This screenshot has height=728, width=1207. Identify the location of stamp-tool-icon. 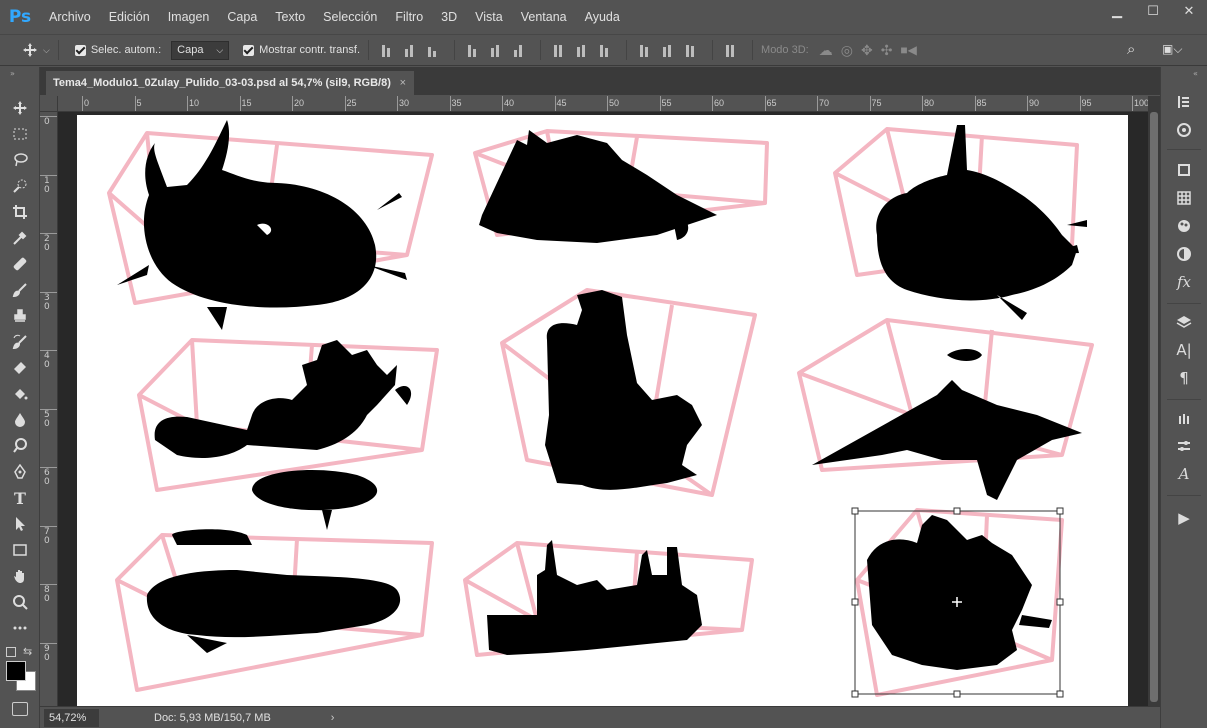
(20, 316).